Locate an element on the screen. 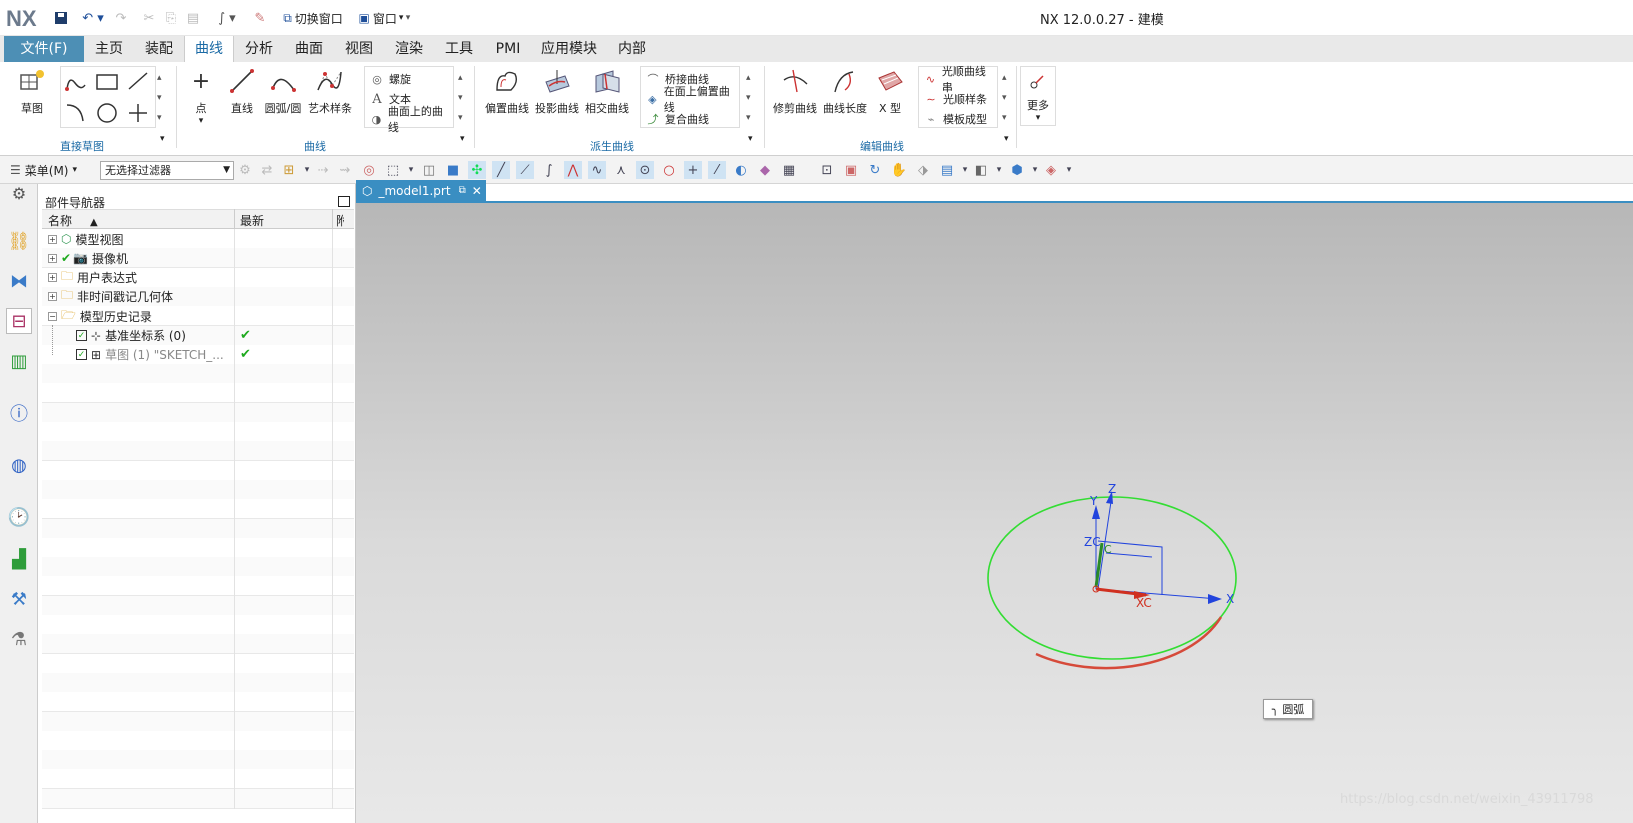 The width and height of the screenshot is (1633, 823). point-button: + 点 ▾ is located at coordinates (201, 96).